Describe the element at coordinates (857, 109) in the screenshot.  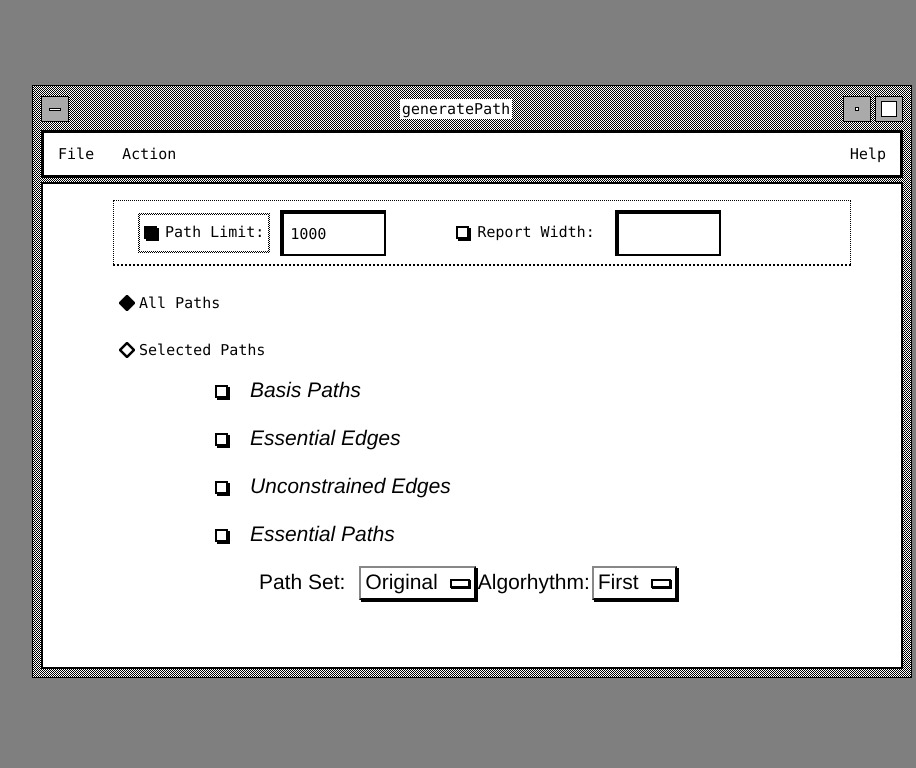
I see `minimize-button` at that location.